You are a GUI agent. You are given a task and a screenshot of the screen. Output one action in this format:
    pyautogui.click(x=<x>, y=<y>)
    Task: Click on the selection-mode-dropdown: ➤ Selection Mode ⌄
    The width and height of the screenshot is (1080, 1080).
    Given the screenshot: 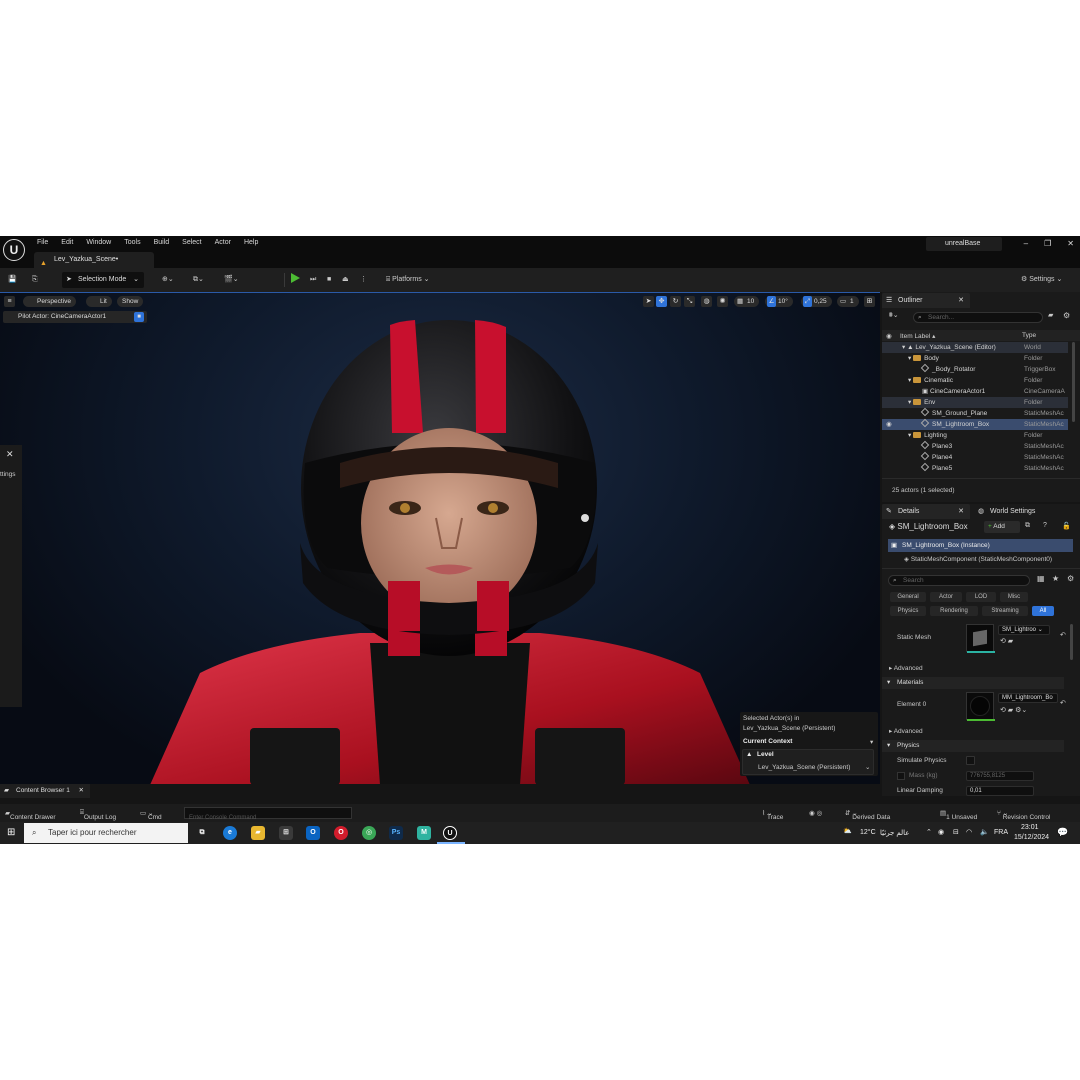 What is the action you would take?
    pyautogui.click(x=103, y=280)
    